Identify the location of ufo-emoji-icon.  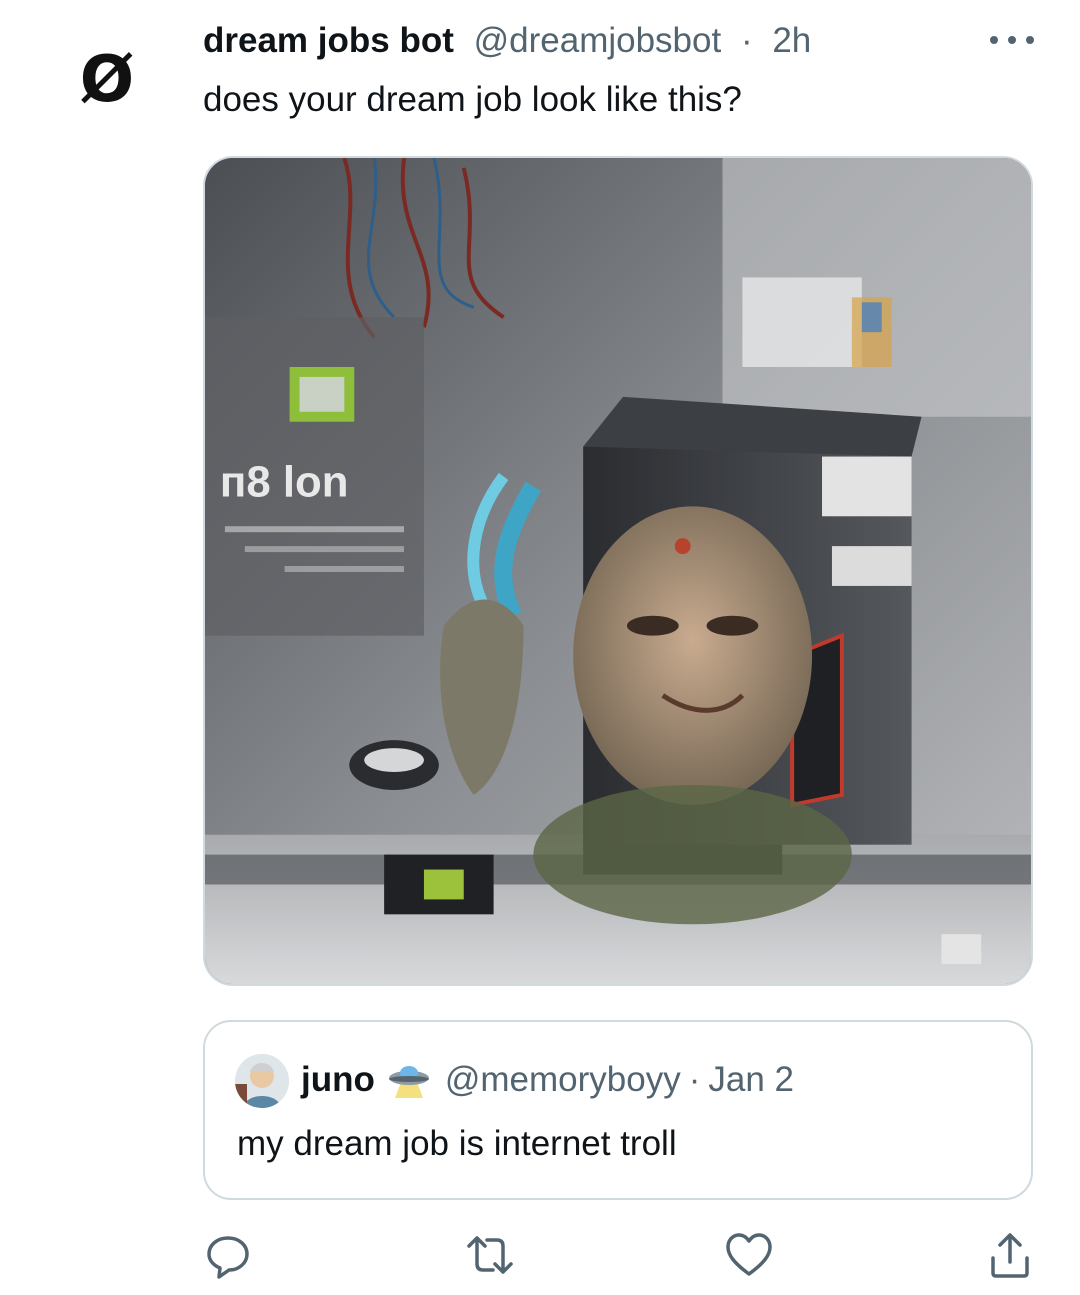
(409, 1080).